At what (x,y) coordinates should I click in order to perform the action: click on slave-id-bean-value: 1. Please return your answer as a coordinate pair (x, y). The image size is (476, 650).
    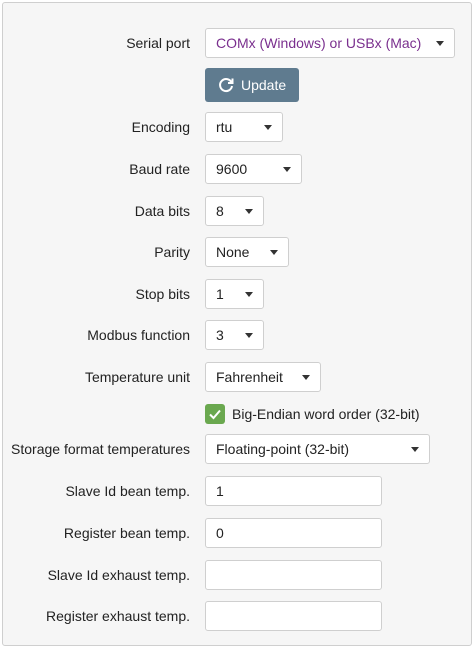
    Looking at the image, I should click on (220, 491).